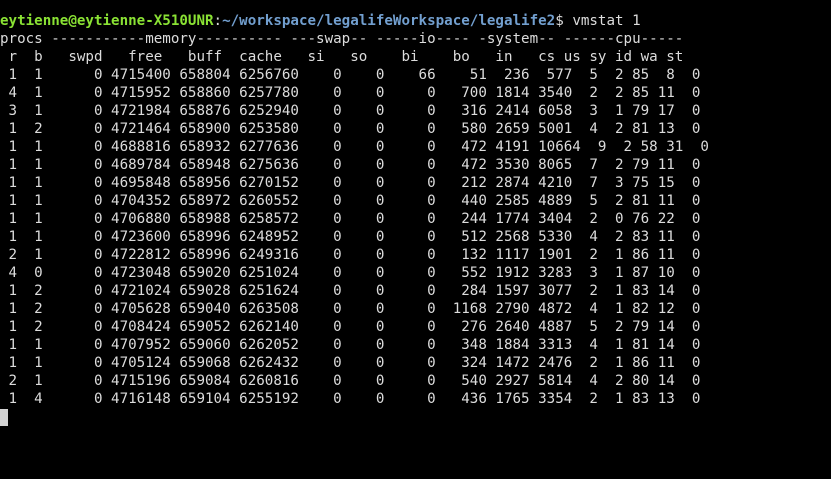 The height and width of the screenshot is (479, 831). What do you see at coordinates (107, 21) in the screenshot?
I see `prompt-user-host: eytienne@eytienne-X510UNR` at bounding box center [107, 21].